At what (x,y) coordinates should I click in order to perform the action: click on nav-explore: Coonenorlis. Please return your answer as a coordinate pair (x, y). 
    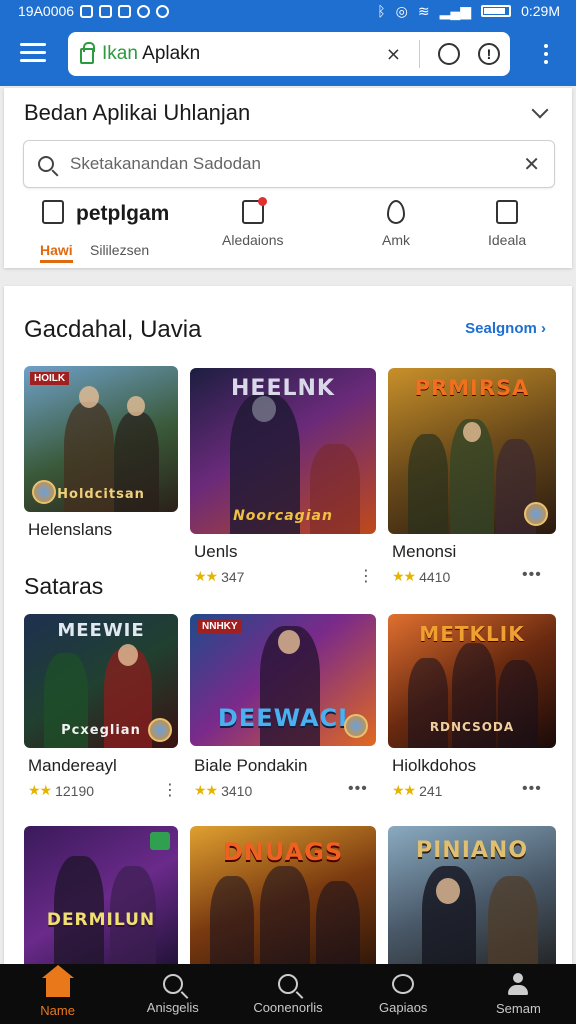
    Looking at the image, I should click on (287, 994).